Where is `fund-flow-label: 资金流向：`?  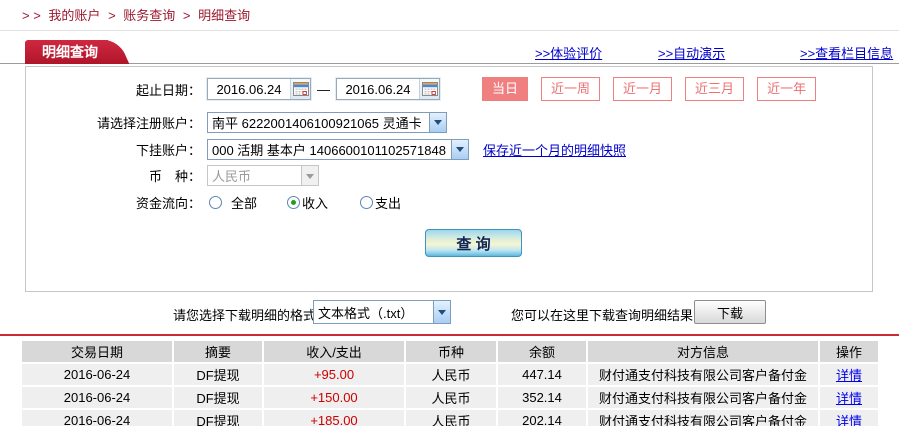 fund-flow-label: 资金流向： is located at coordinates (168, 203).